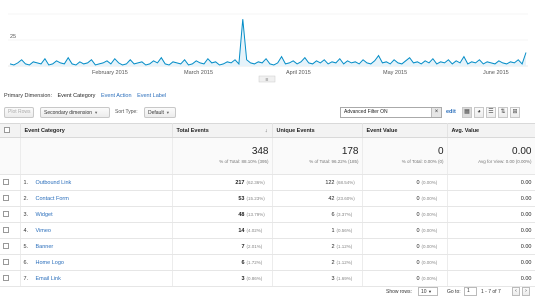 The width and height of the screenshot is (535, 300). What do you see at coordinates (50, 263) in the screenshot?
I see `row-category-link: Home Logo` at bounding box center [50, 263].